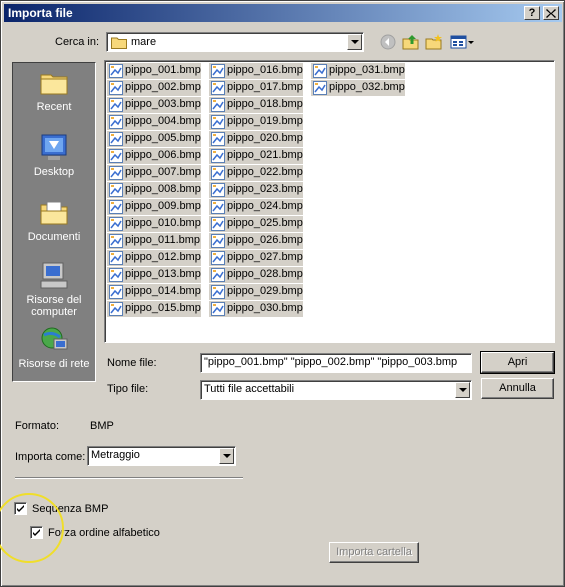 The width and height of the screenshot is (565, 587). Describe the element at coordinates (256, 71) in the screenshot. I see `file-item: pippo_016.bmp` at that location.